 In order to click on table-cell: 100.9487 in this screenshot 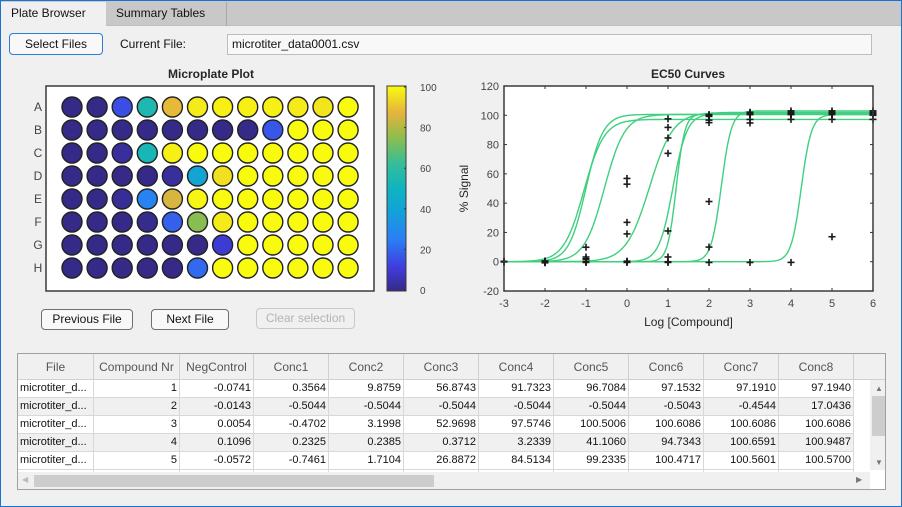, I will do `click(816, 443)`.